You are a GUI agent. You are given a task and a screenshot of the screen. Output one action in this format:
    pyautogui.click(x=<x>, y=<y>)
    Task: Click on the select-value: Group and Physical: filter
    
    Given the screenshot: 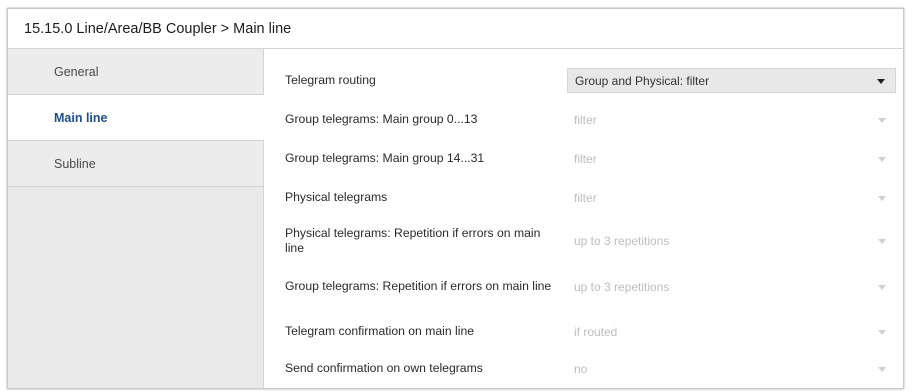 What is the action you would take?
    pyautogui.click(x=642, y=80)
    